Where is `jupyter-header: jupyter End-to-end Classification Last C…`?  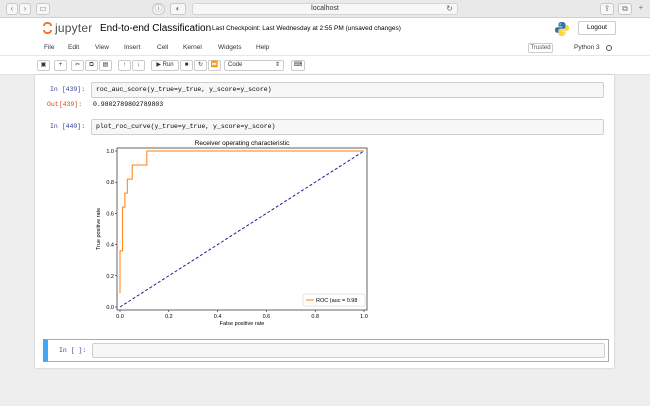 jupyter-header: jupyter End-to-end Classification Last C… is located at coordinates (325, 29).